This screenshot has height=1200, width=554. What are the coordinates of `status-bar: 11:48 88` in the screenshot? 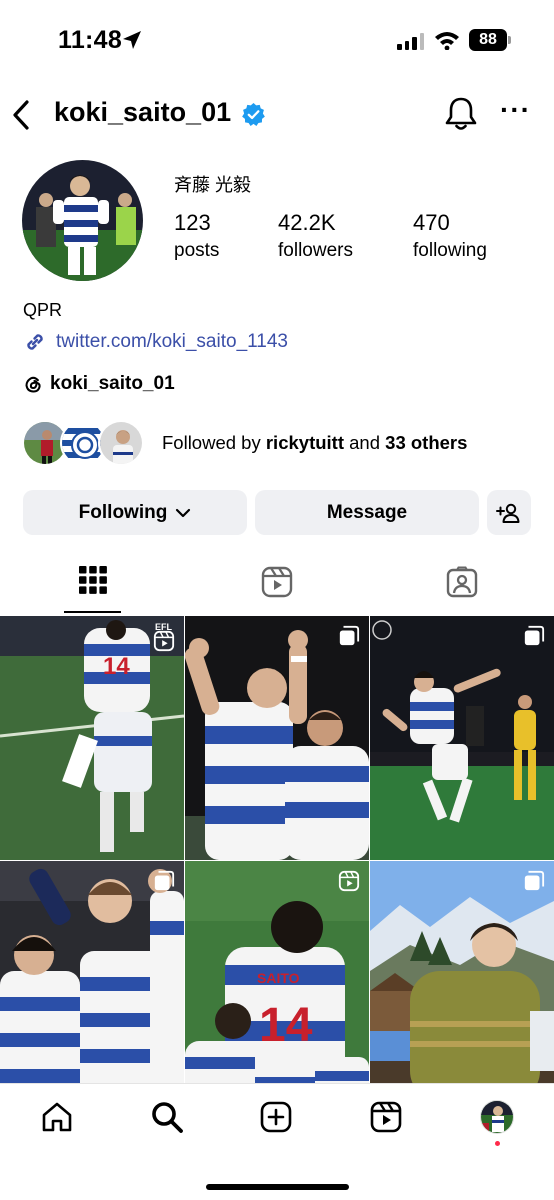 It's located at (277, 40).